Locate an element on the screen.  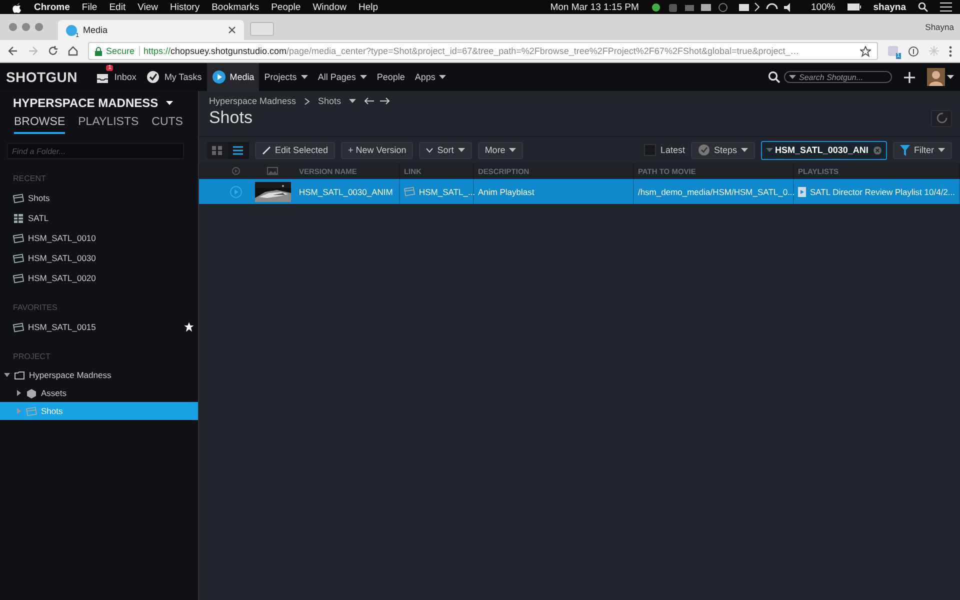
new-version-button: + New Version is located at coordinates (377, 150).